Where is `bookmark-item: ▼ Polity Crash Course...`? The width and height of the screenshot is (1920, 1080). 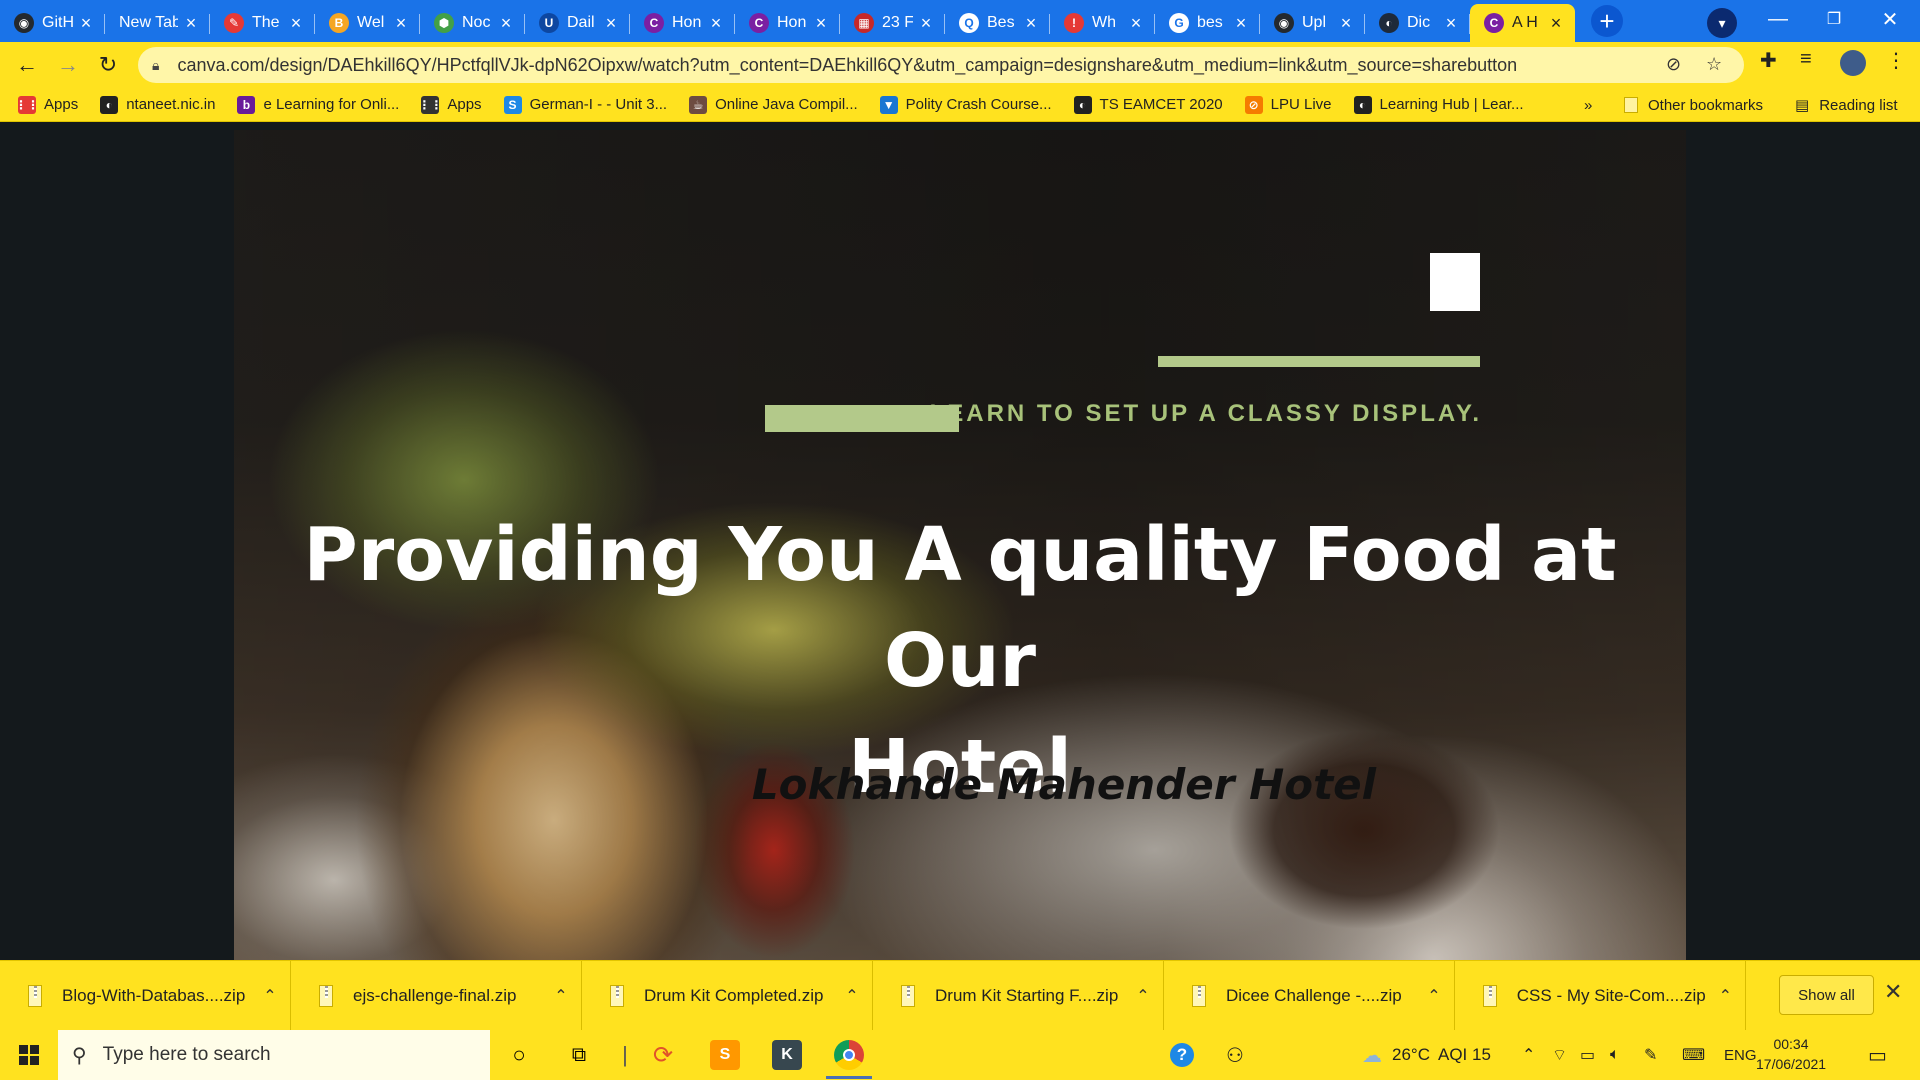 bookmark-item: ▼ Polity Crash Course... is located at coordinates (965, 104).